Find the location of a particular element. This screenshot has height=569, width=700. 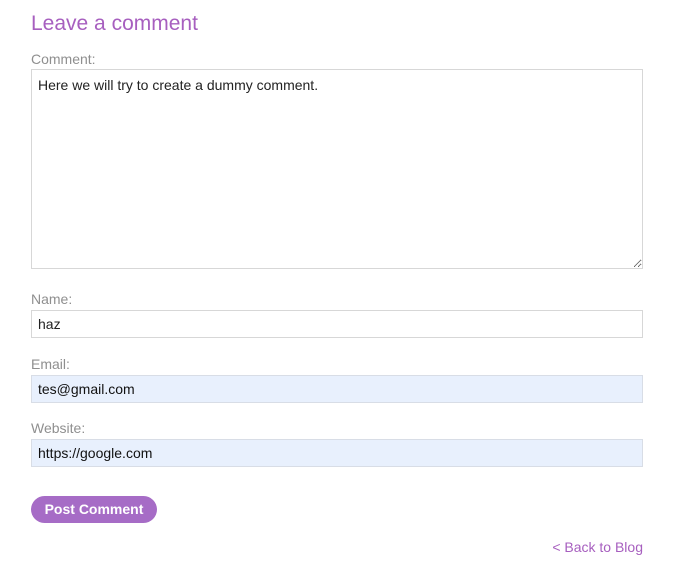

email-label: Email: is located at coordinates (50, 364).